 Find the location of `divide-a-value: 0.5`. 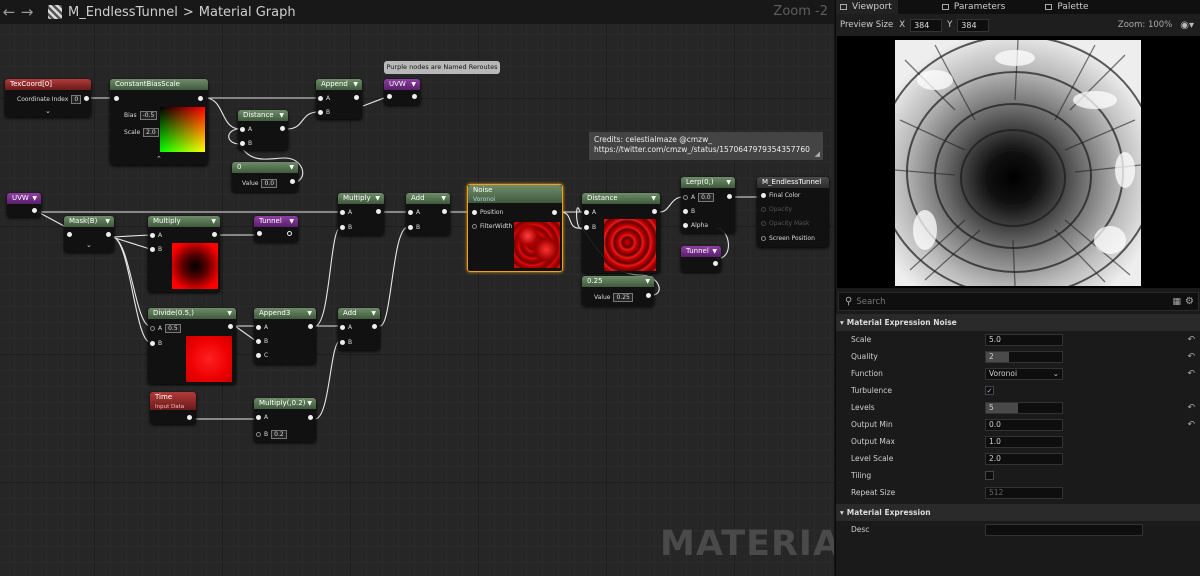

divide-a-value: 0.5 is located at coordinates (173, 328).